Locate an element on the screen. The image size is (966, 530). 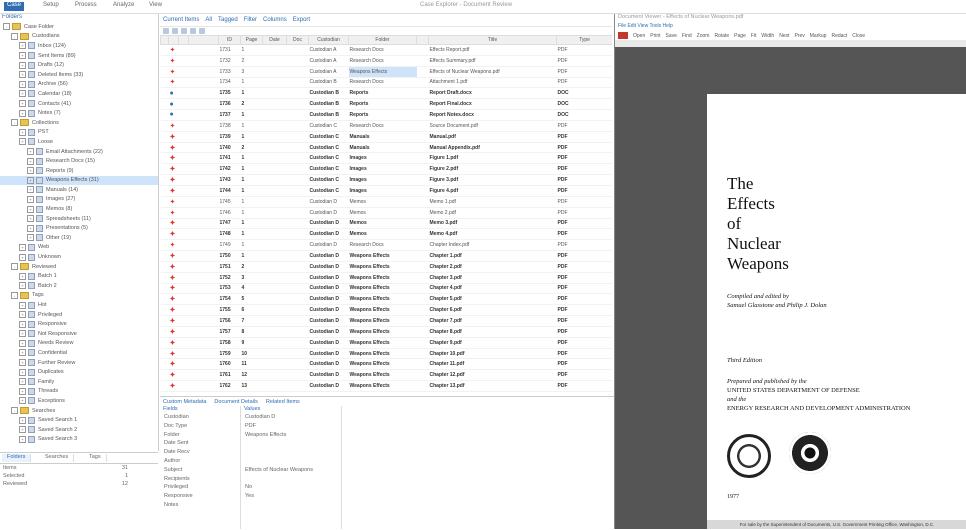
viewer-toolbar-button: Rotate is located at coordinates (721, 36).